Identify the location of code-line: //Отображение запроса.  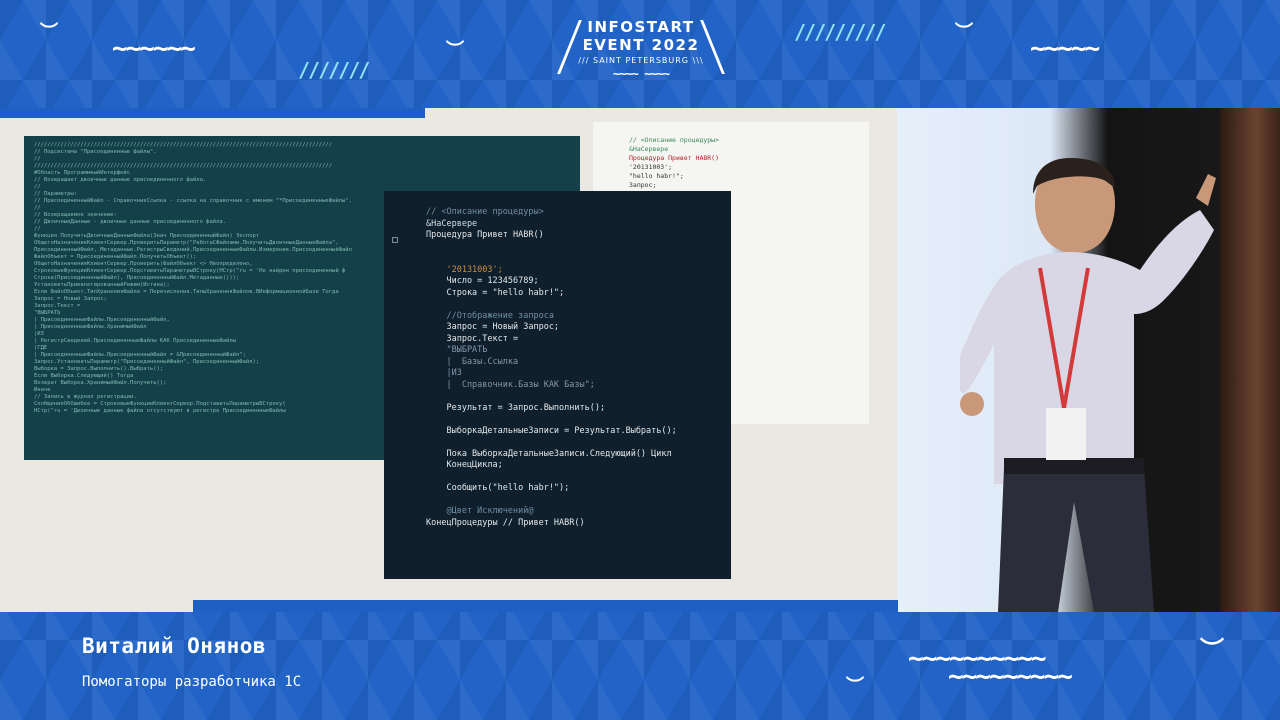
(490, 315).